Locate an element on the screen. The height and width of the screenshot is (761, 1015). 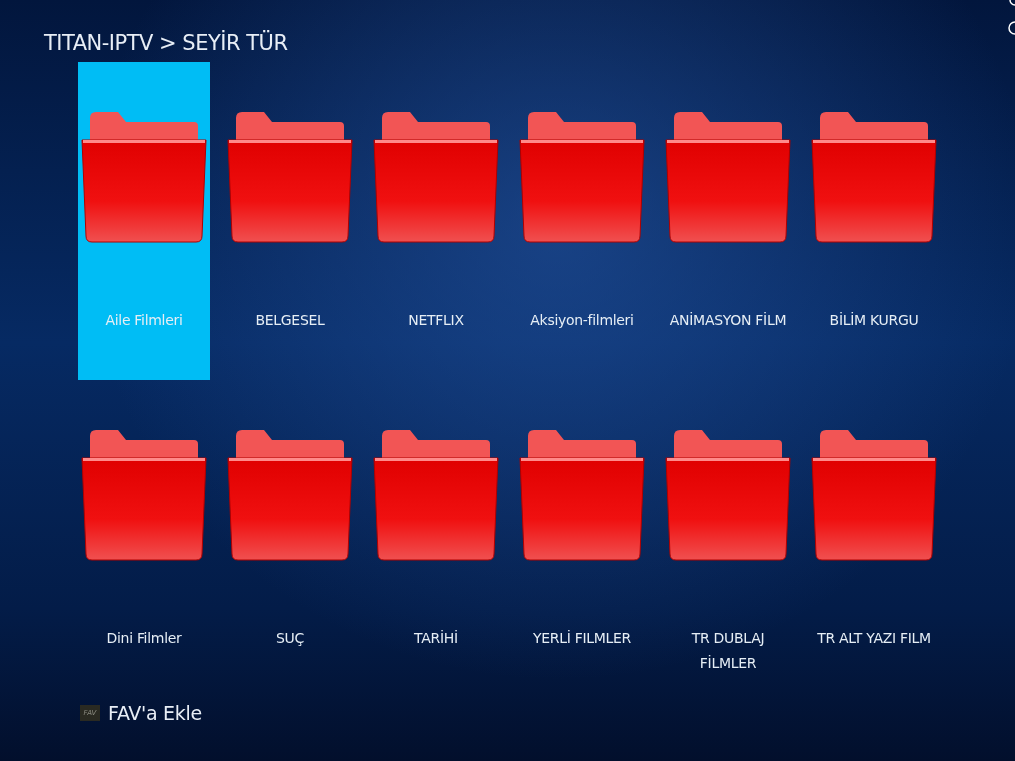
category-label: Dini Filmler is located at coordinates (144, 638).